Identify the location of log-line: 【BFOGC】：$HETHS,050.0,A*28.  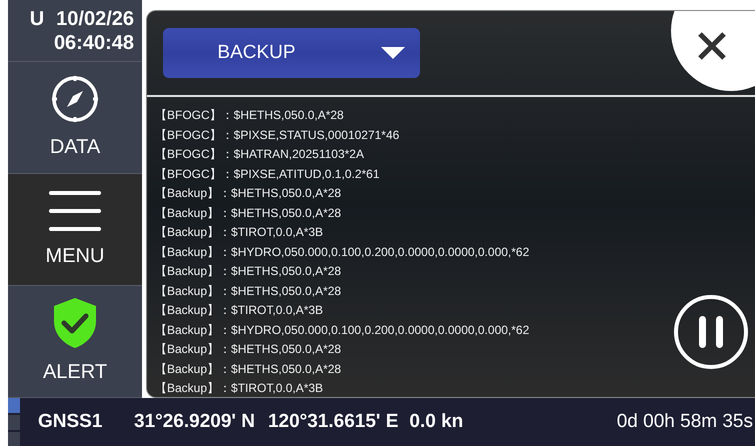
(249, 115).